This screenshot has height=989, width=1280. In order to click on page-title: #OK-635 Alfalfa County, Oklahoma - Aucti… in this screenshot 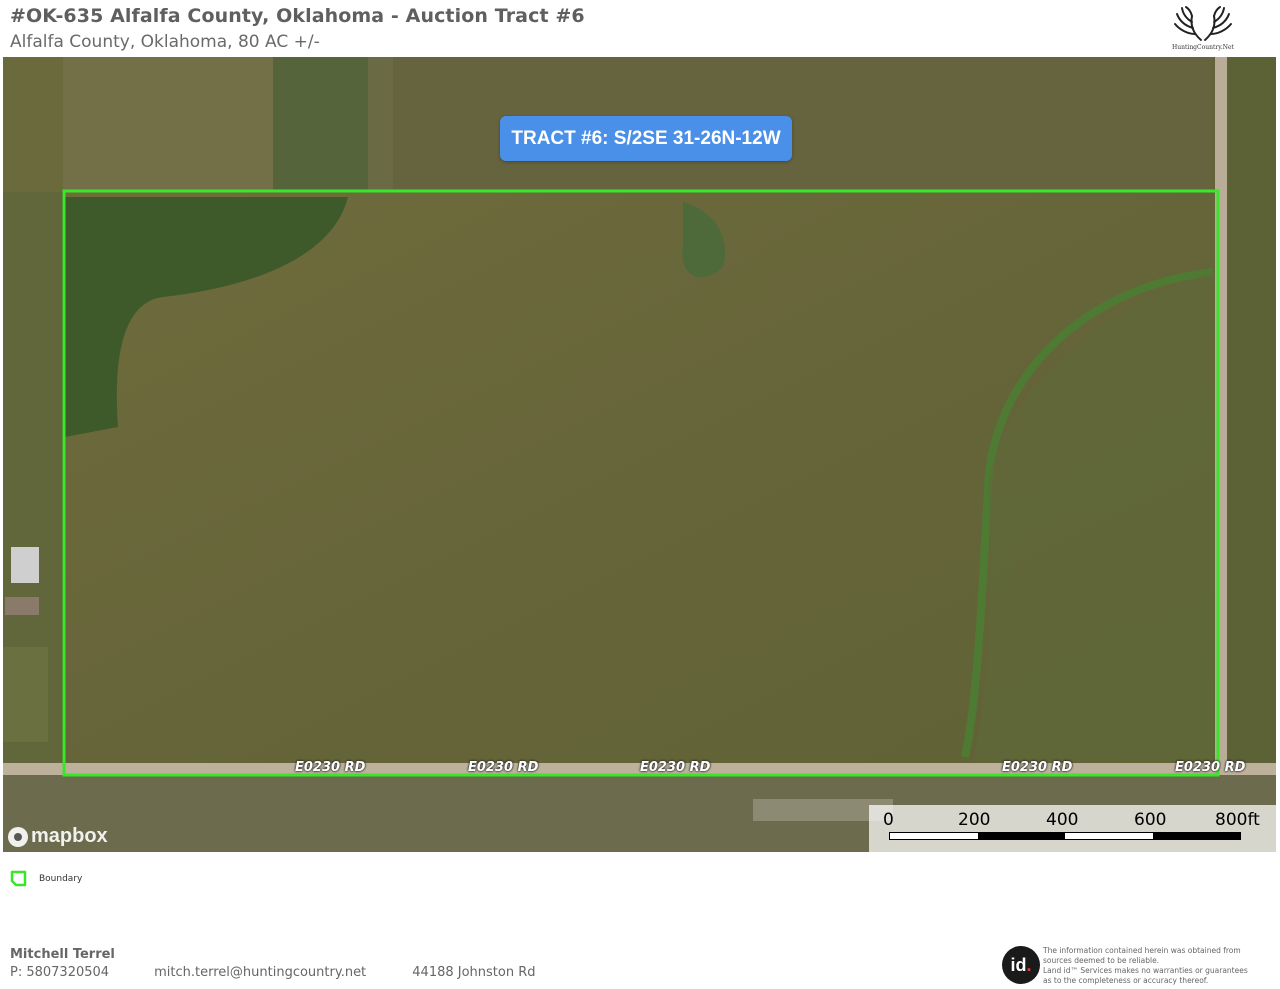, I will do `click(297, 16)`.